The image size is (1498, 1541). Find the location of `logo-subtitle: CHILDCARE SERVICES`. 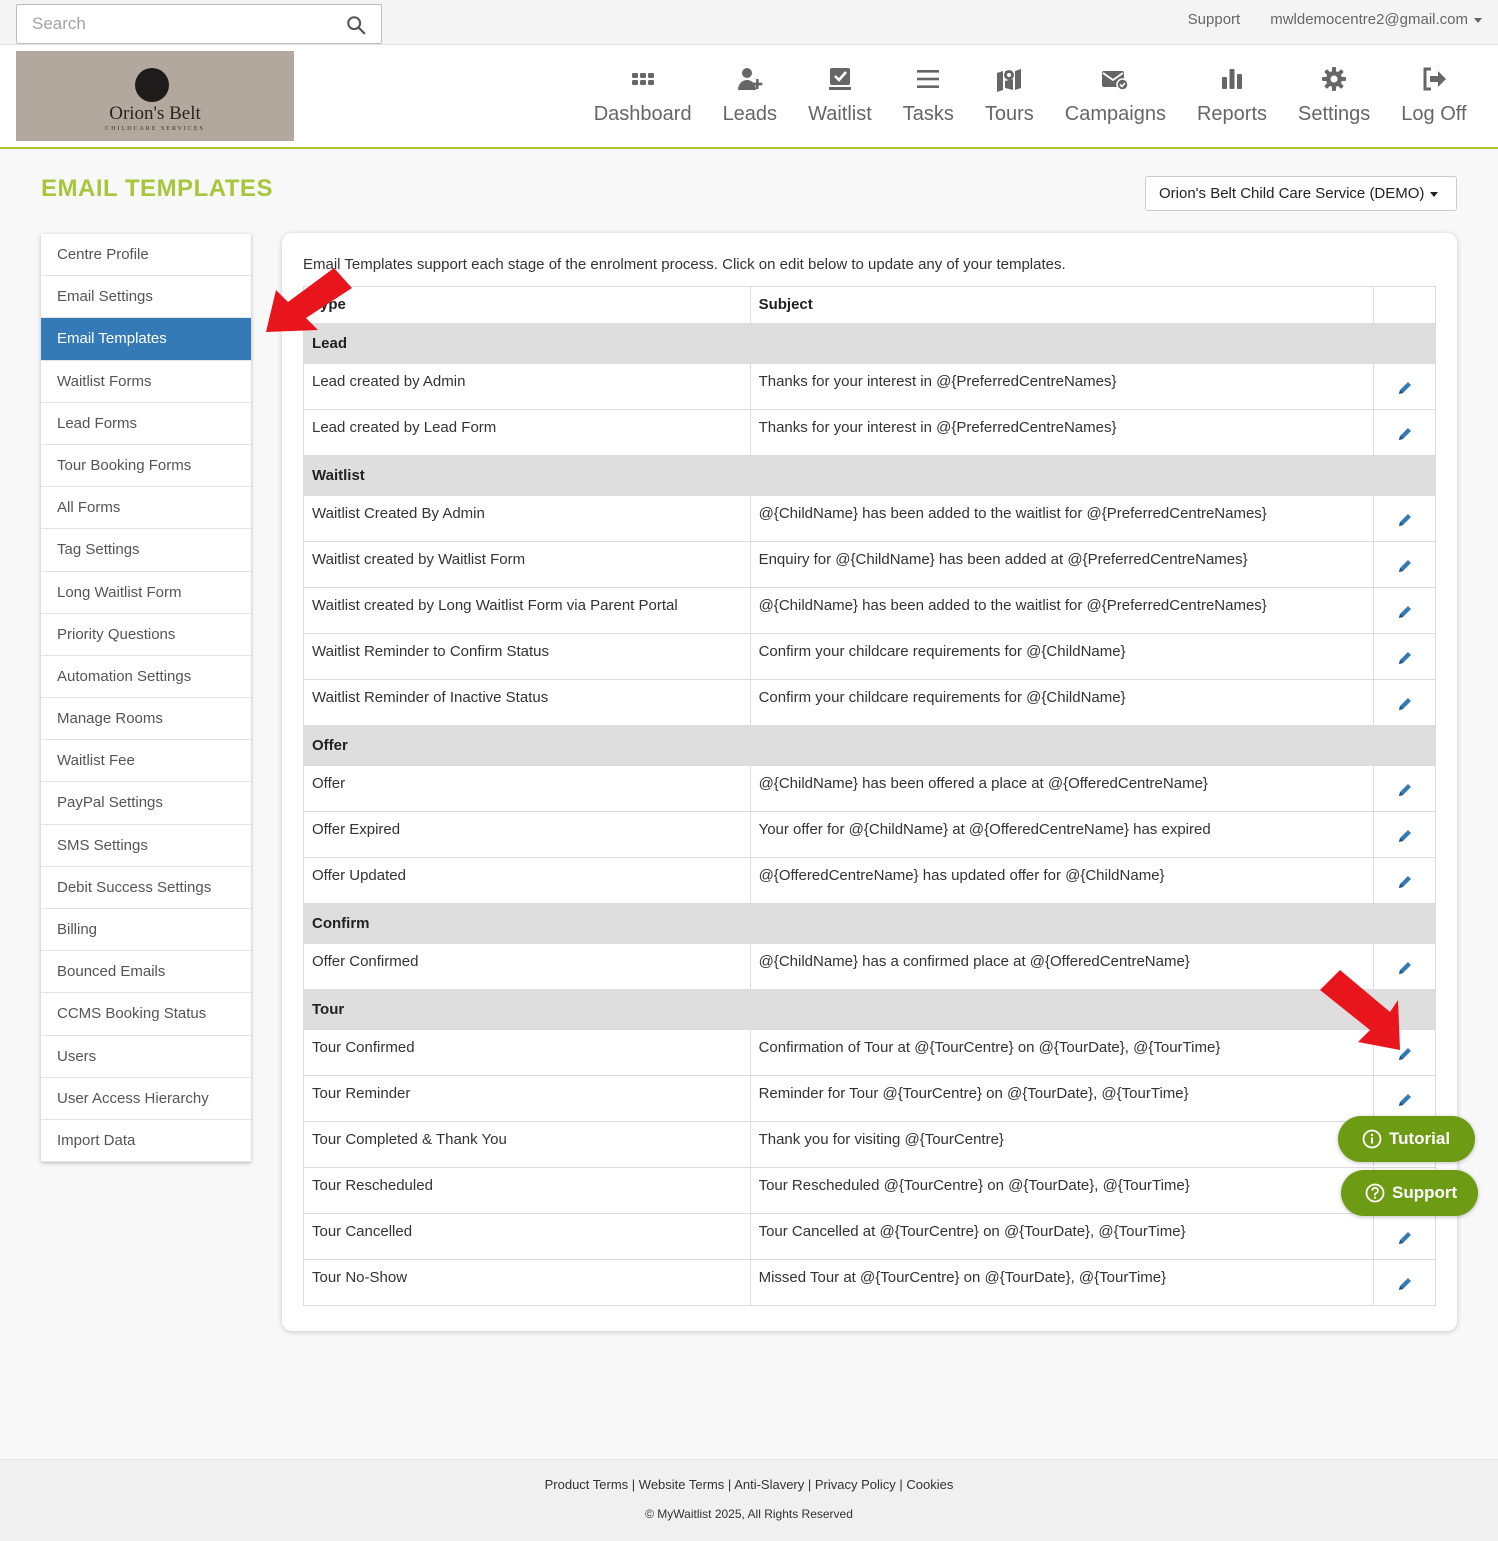

logo-subtitle: CHILDCARE SERVICES is located at coordinates (155, 129).